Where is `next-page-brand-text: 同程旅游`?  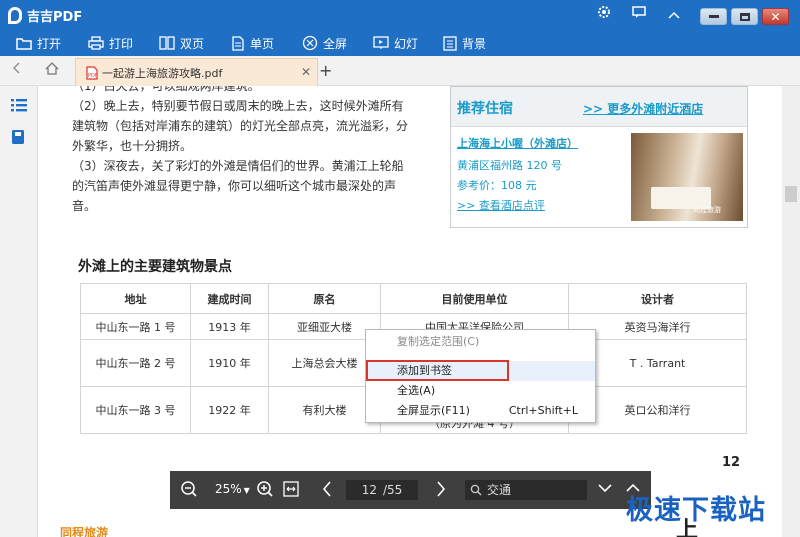
next-page-brand-text: 同程旅游 is located at coordinates (84, 531).